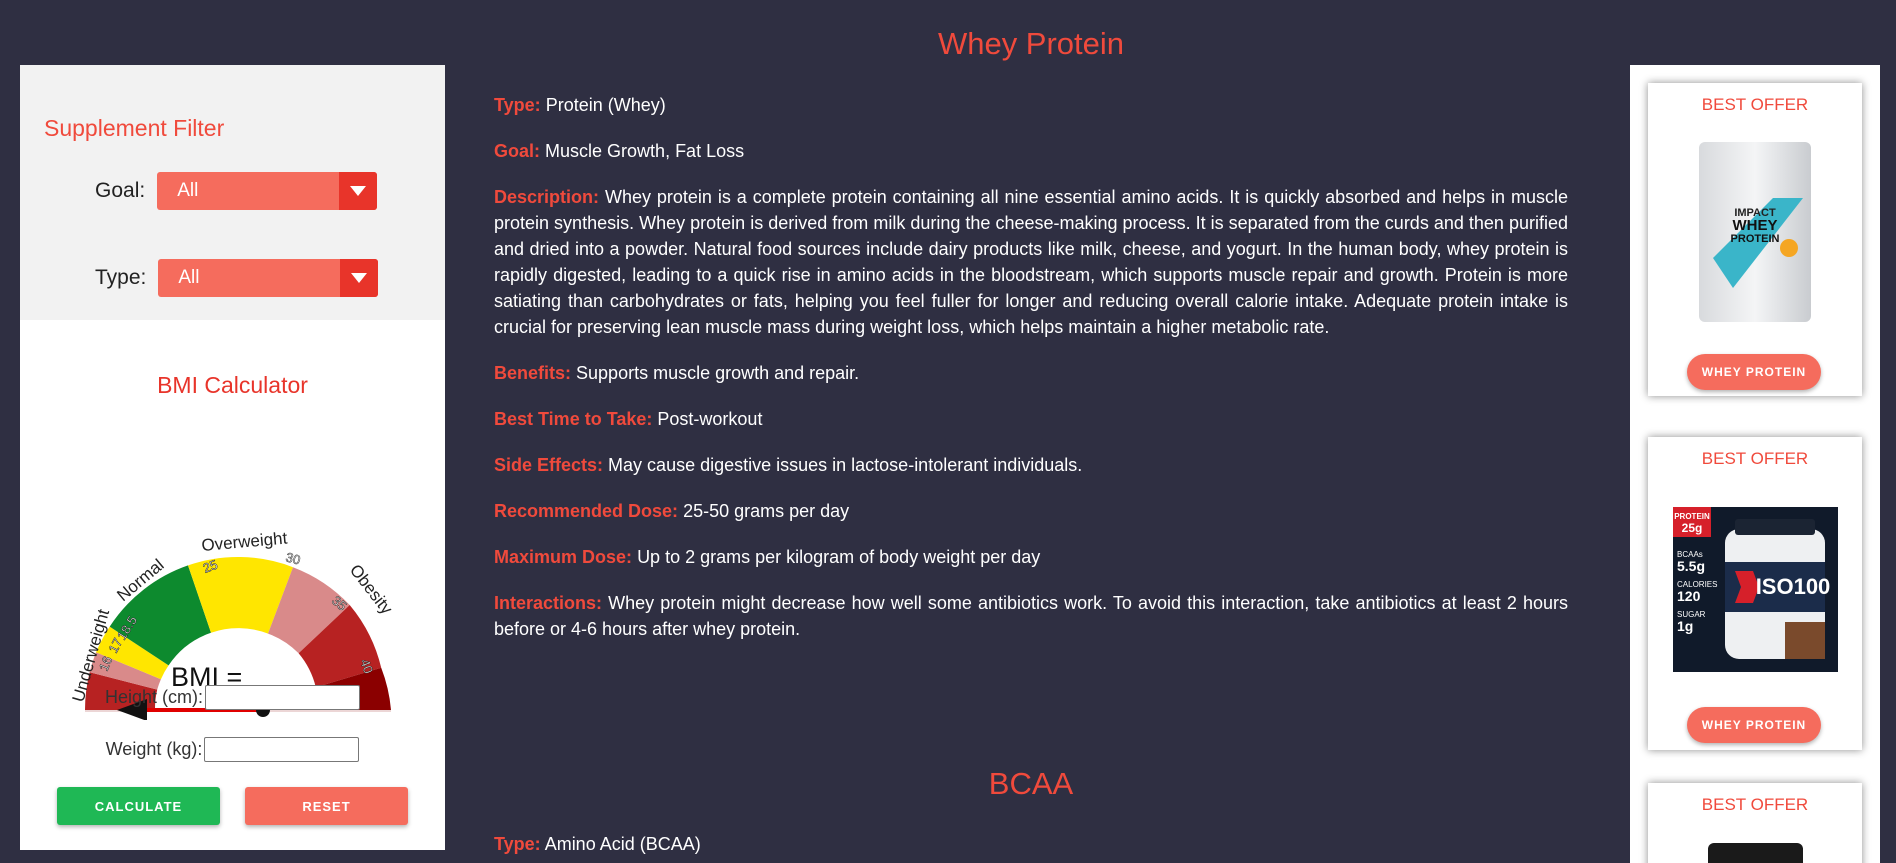  I want to click on goal-filter-row: Goal: All, so click(236, 191).